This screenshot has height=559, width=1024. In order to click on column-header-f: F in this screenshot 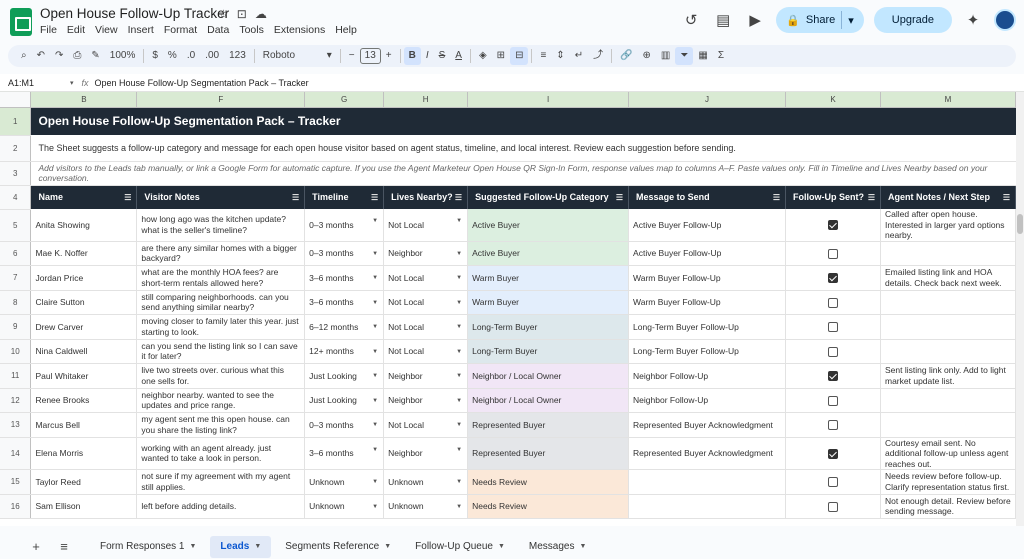, I will do `click(221, 100)`.